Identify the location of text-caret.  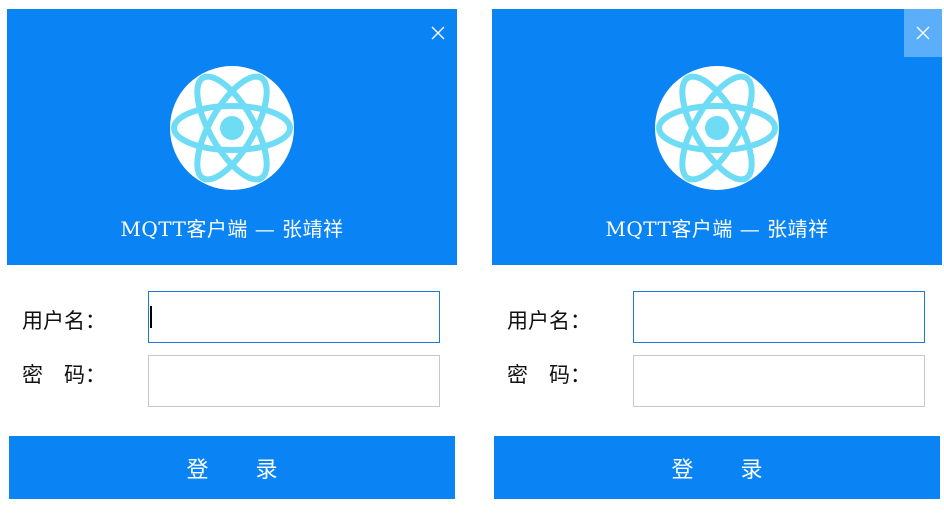
(151, 317).